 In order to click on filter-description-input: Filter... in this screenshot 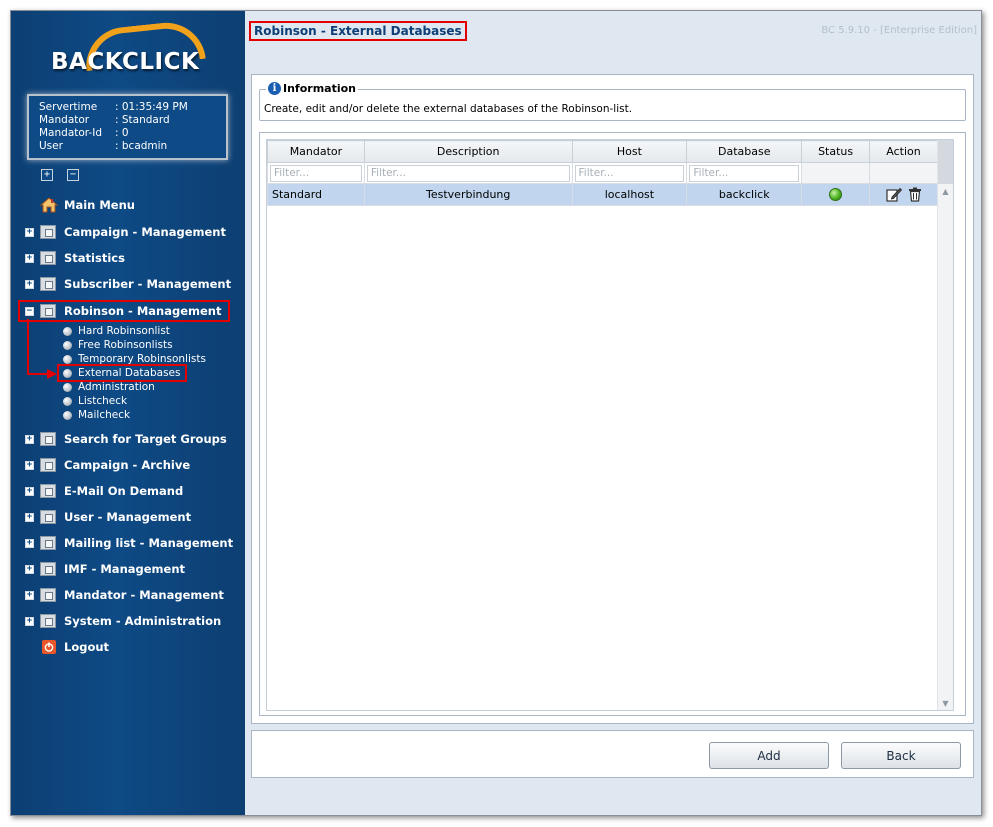, I will do `click(468, 173)`.